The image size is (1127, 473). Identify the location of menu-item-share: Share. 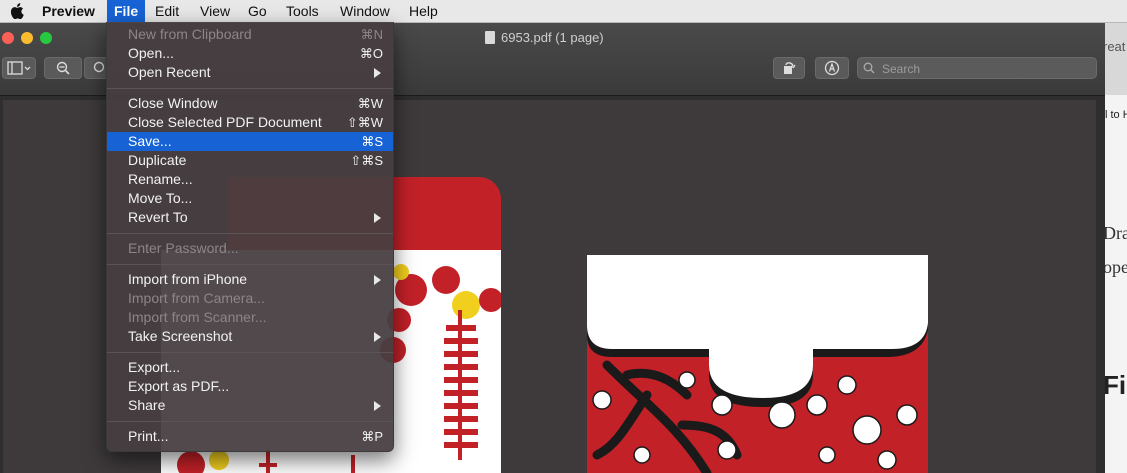
(250, 405).